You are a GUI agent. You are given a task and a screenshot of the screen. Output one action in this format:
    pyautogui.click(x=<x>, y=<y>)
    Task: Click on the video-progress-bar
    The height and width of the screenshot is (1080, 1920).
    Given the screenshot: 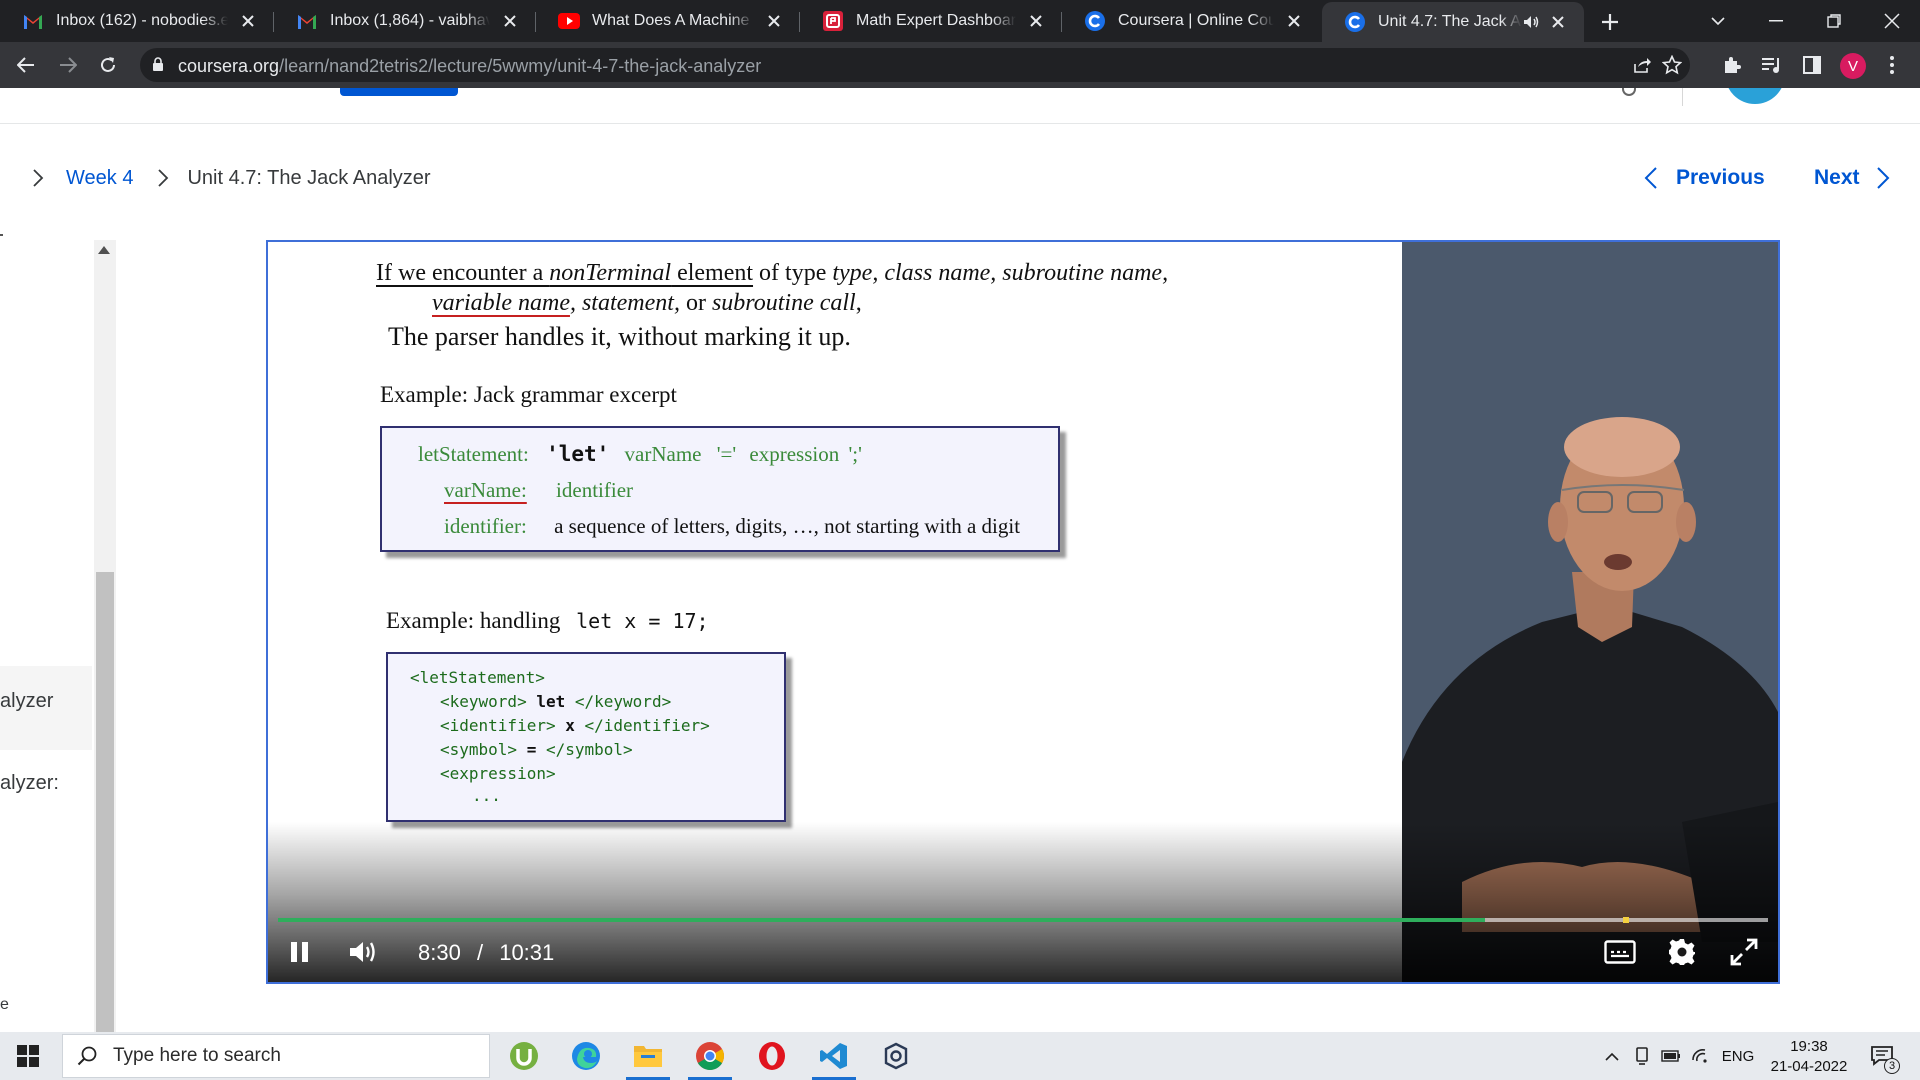 What is the action you would take?
    pyautogui.click(x=1023, y=920)
    